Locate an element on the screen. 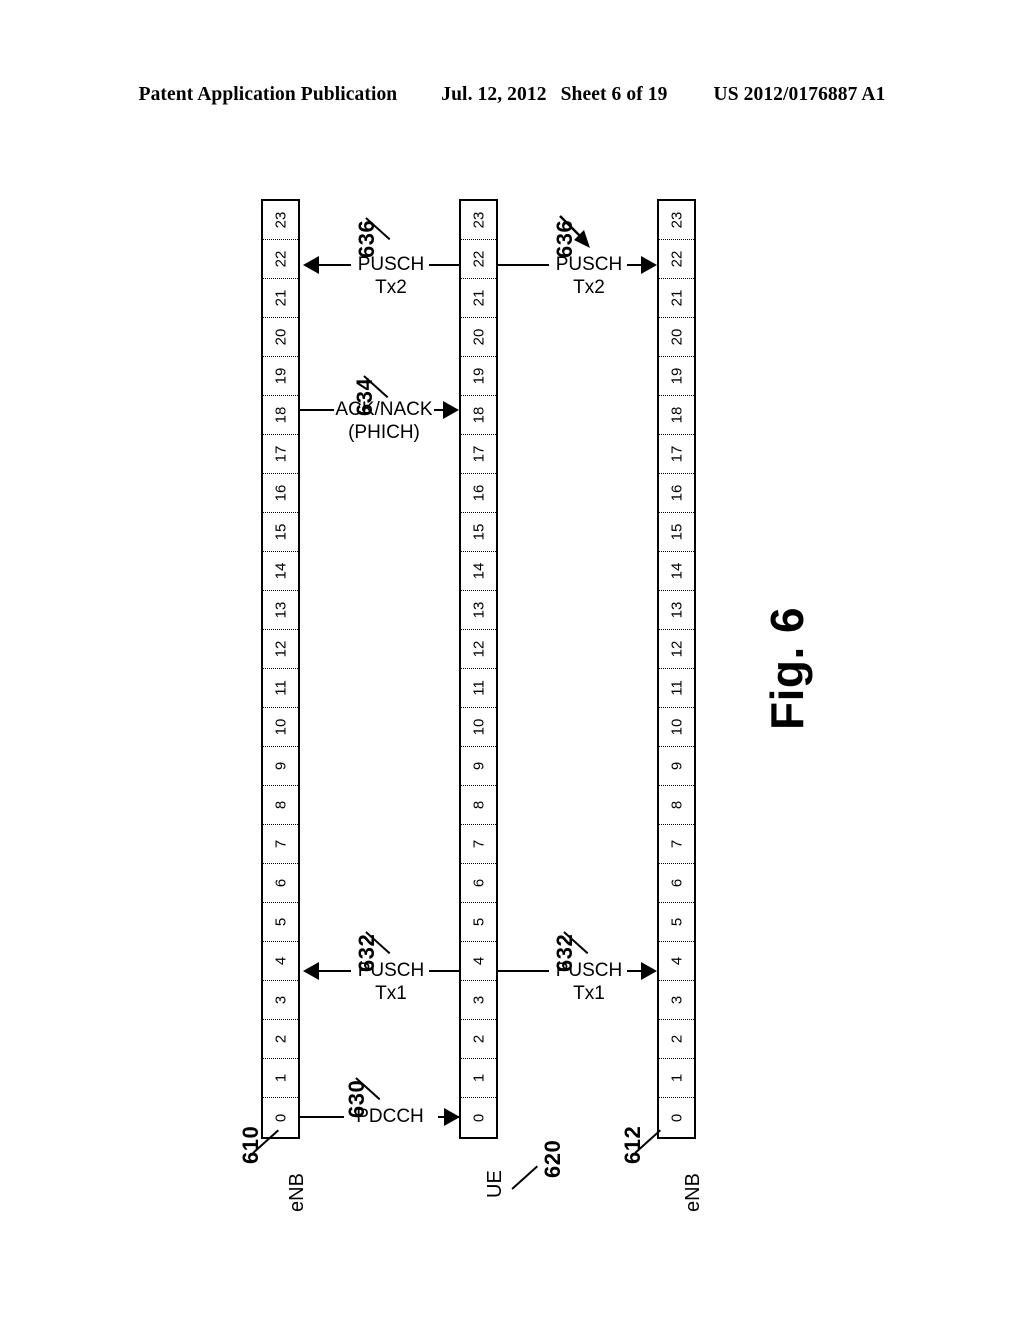 The height and width of the screenshot is (1320, 1024). subframe-cell-enb2-20: 20 is located at coordinates (676, 337).